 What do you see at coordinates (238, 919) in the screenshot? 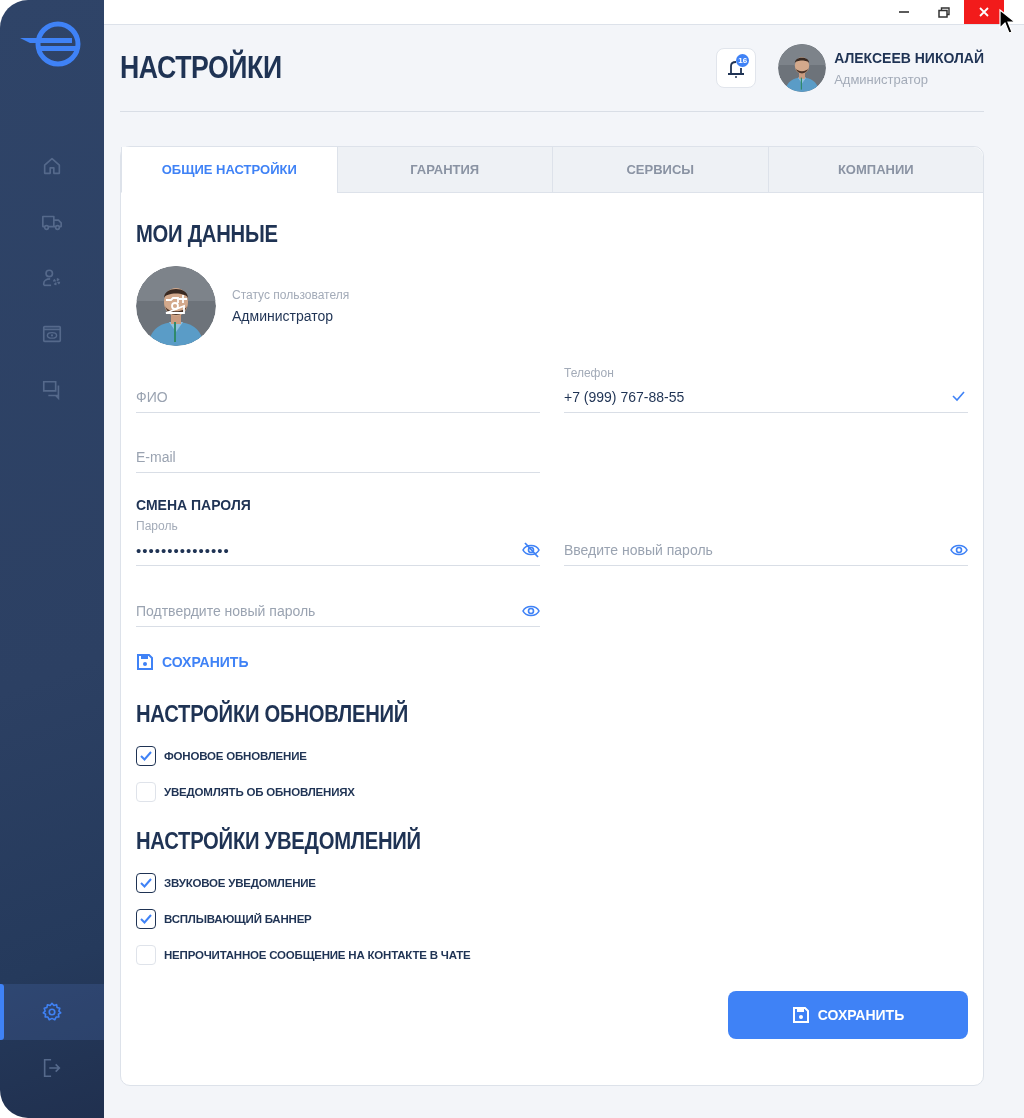
I see `checkbox-label: ВСПЛЫВАЮЩИЙ БАННЕР` at bounding box center [238, 919].